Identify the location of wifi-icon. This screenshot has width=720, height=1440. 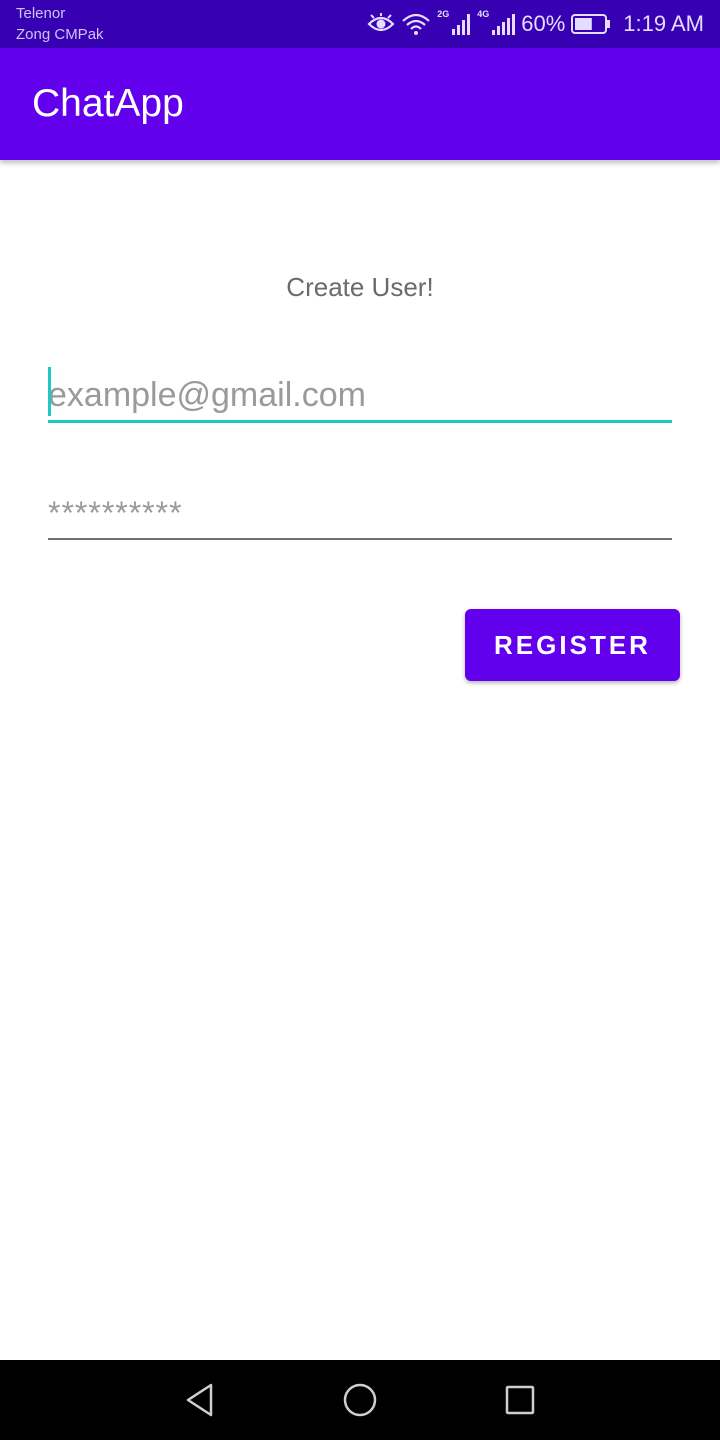
(416, 24).